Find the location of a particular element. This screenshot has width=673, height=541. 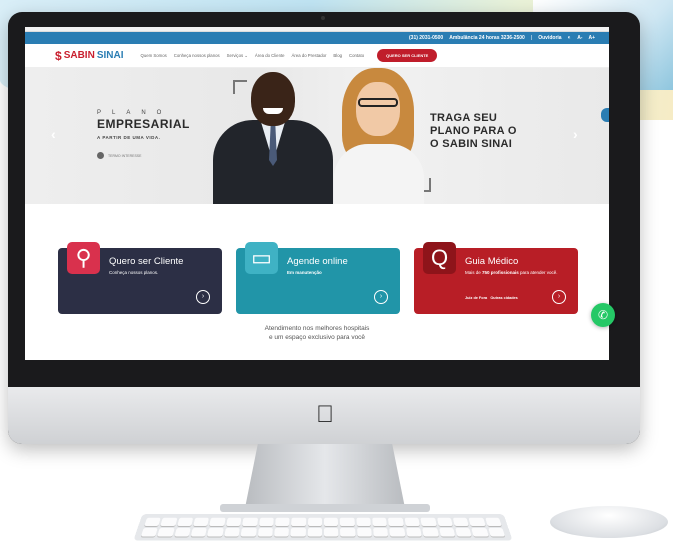

card-sub: Conheça nossos planos. is located at coordinates (134, 272).